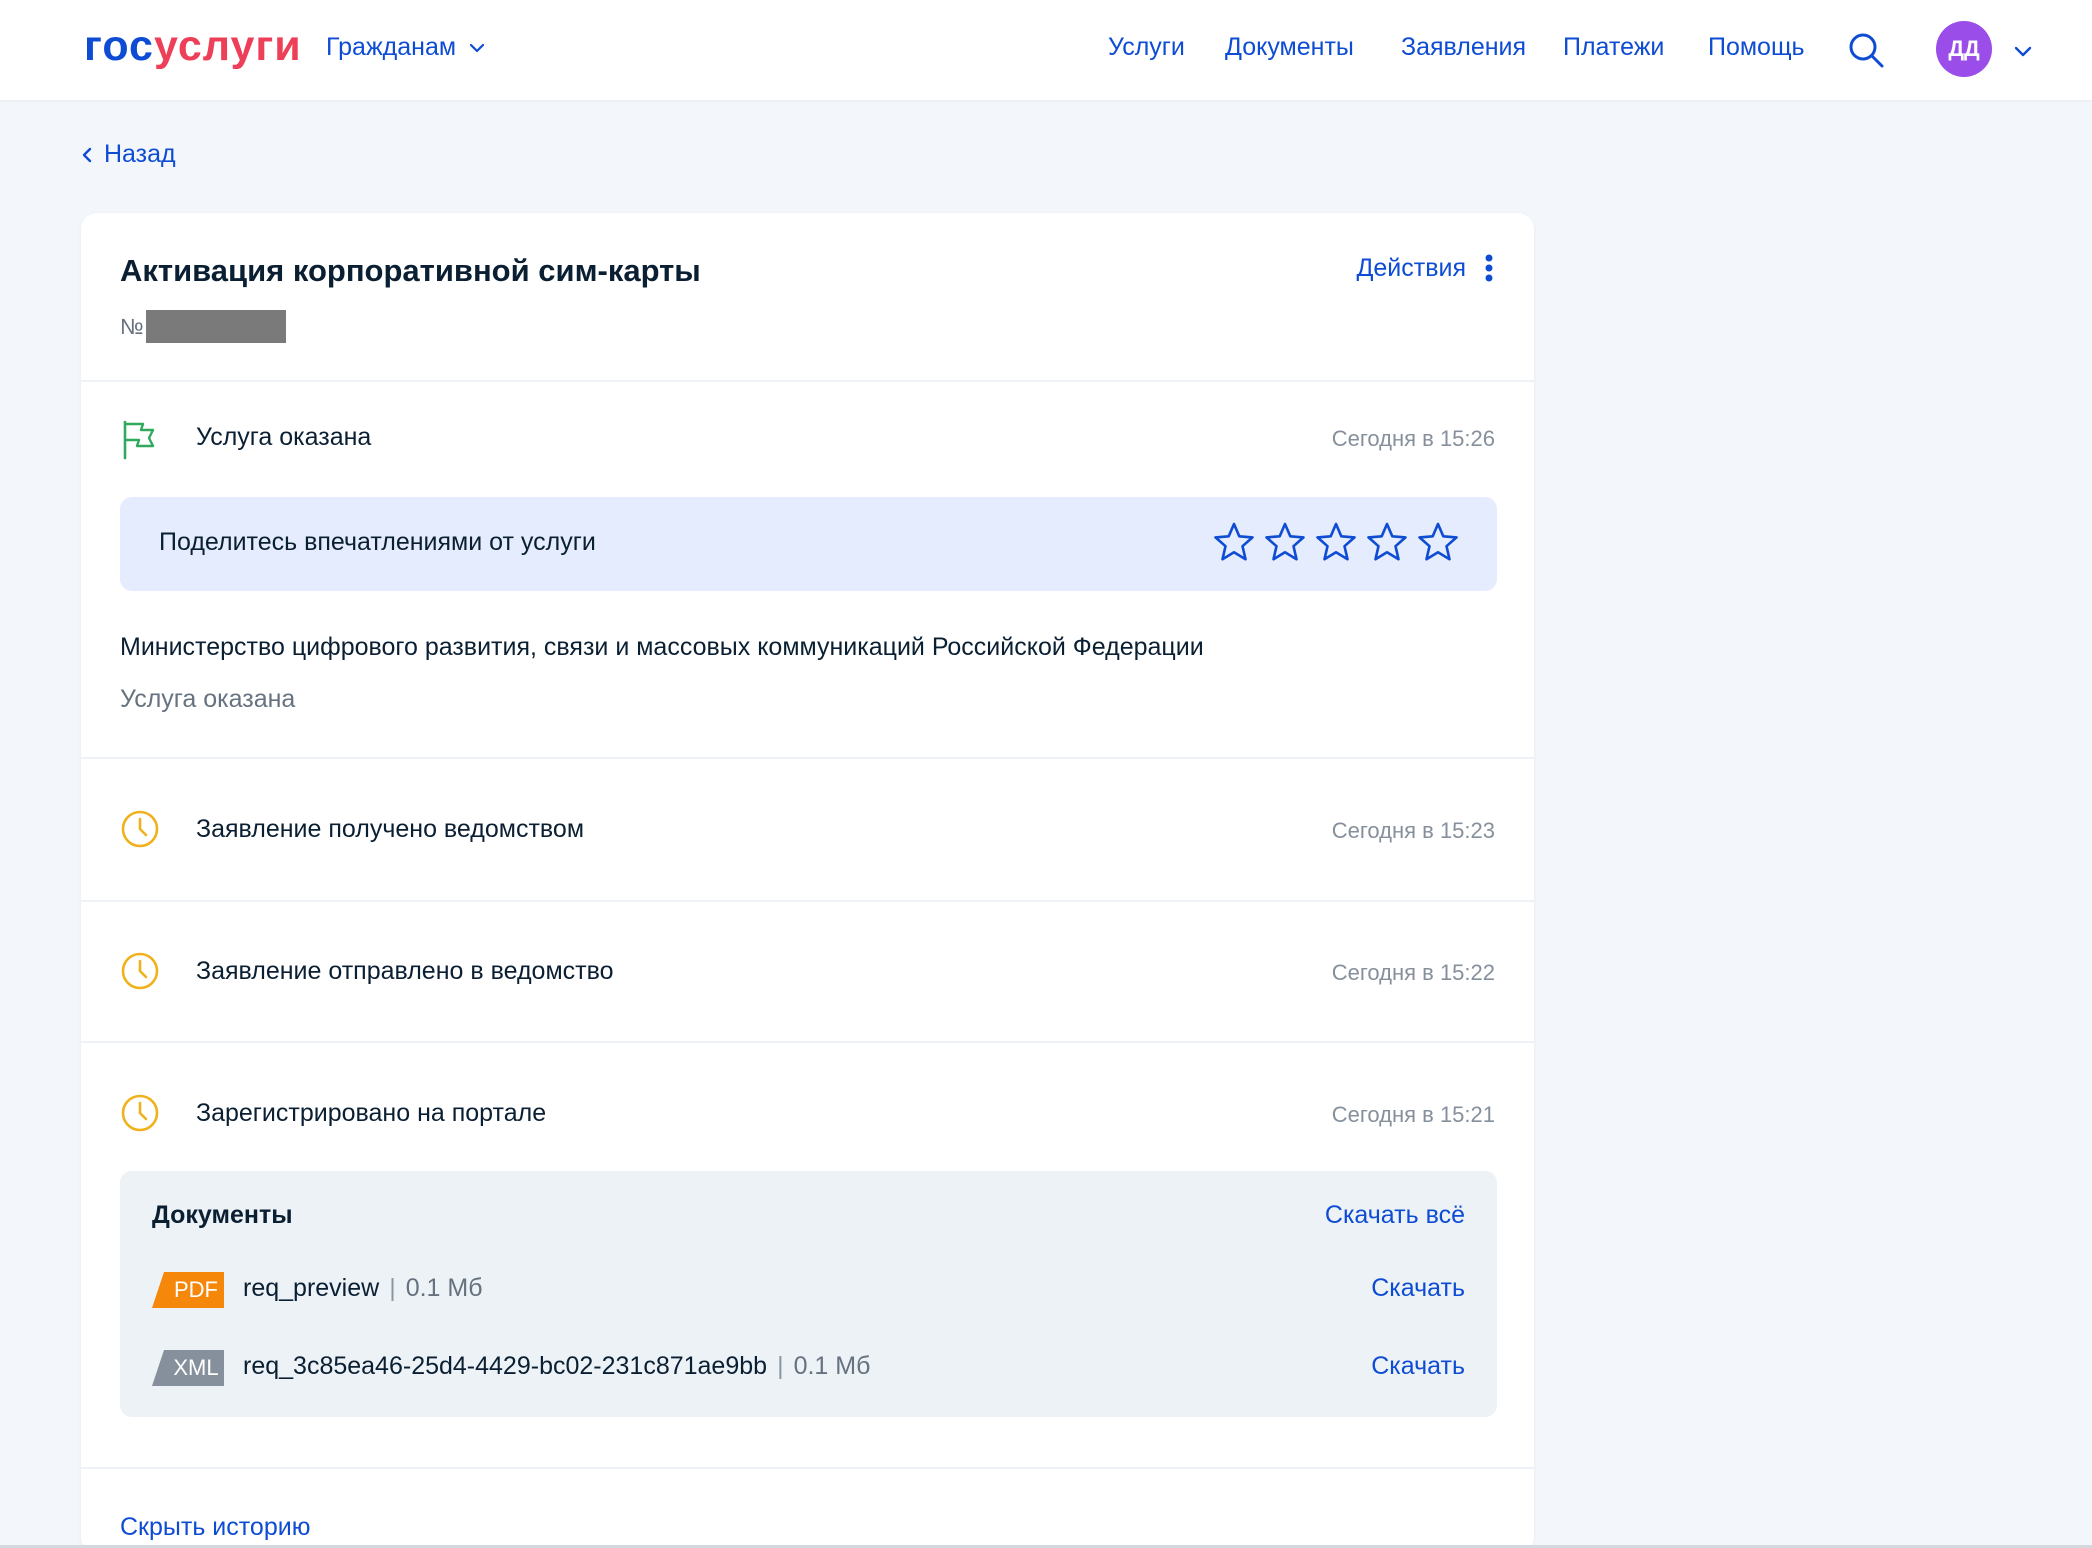 This screenshot has width=2092, height=1548. I want to click on back-link: Назад, so click(128, 154).